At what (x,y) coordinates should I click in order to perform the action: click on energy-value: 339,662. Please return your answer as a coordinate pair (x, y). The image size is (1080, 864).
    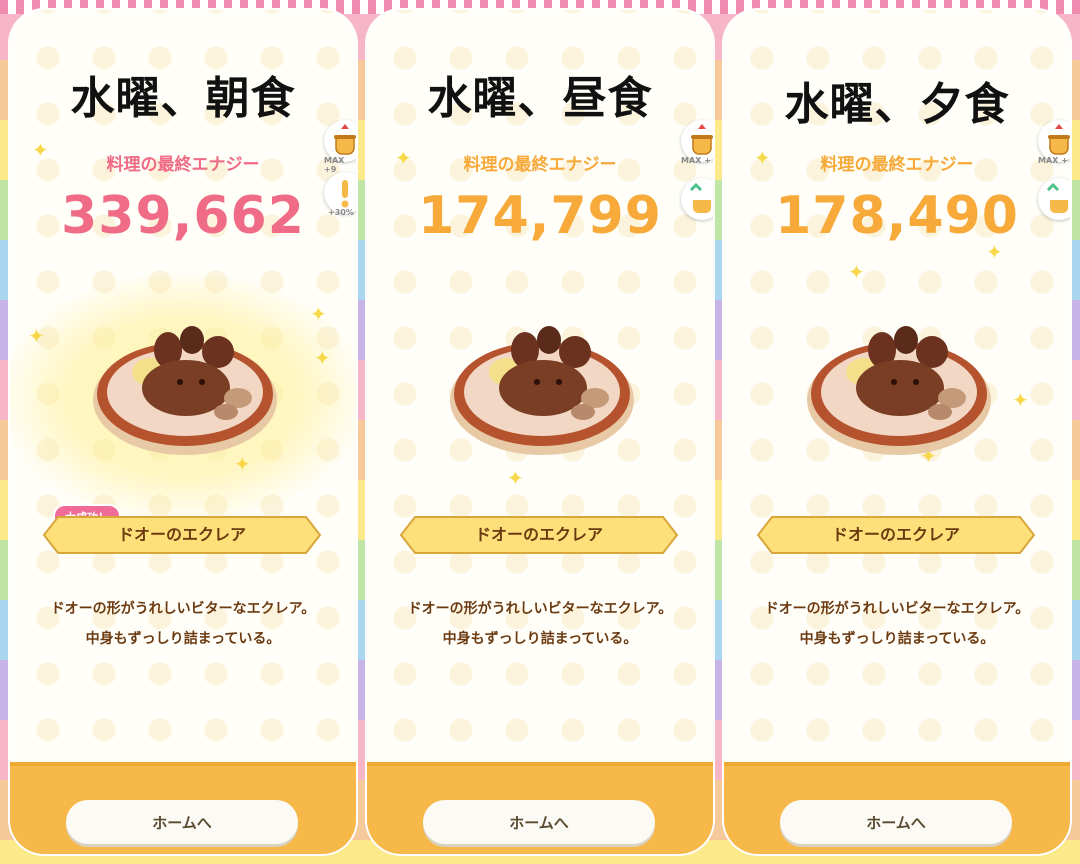
    Looking at the image, I should click on (183, 216).